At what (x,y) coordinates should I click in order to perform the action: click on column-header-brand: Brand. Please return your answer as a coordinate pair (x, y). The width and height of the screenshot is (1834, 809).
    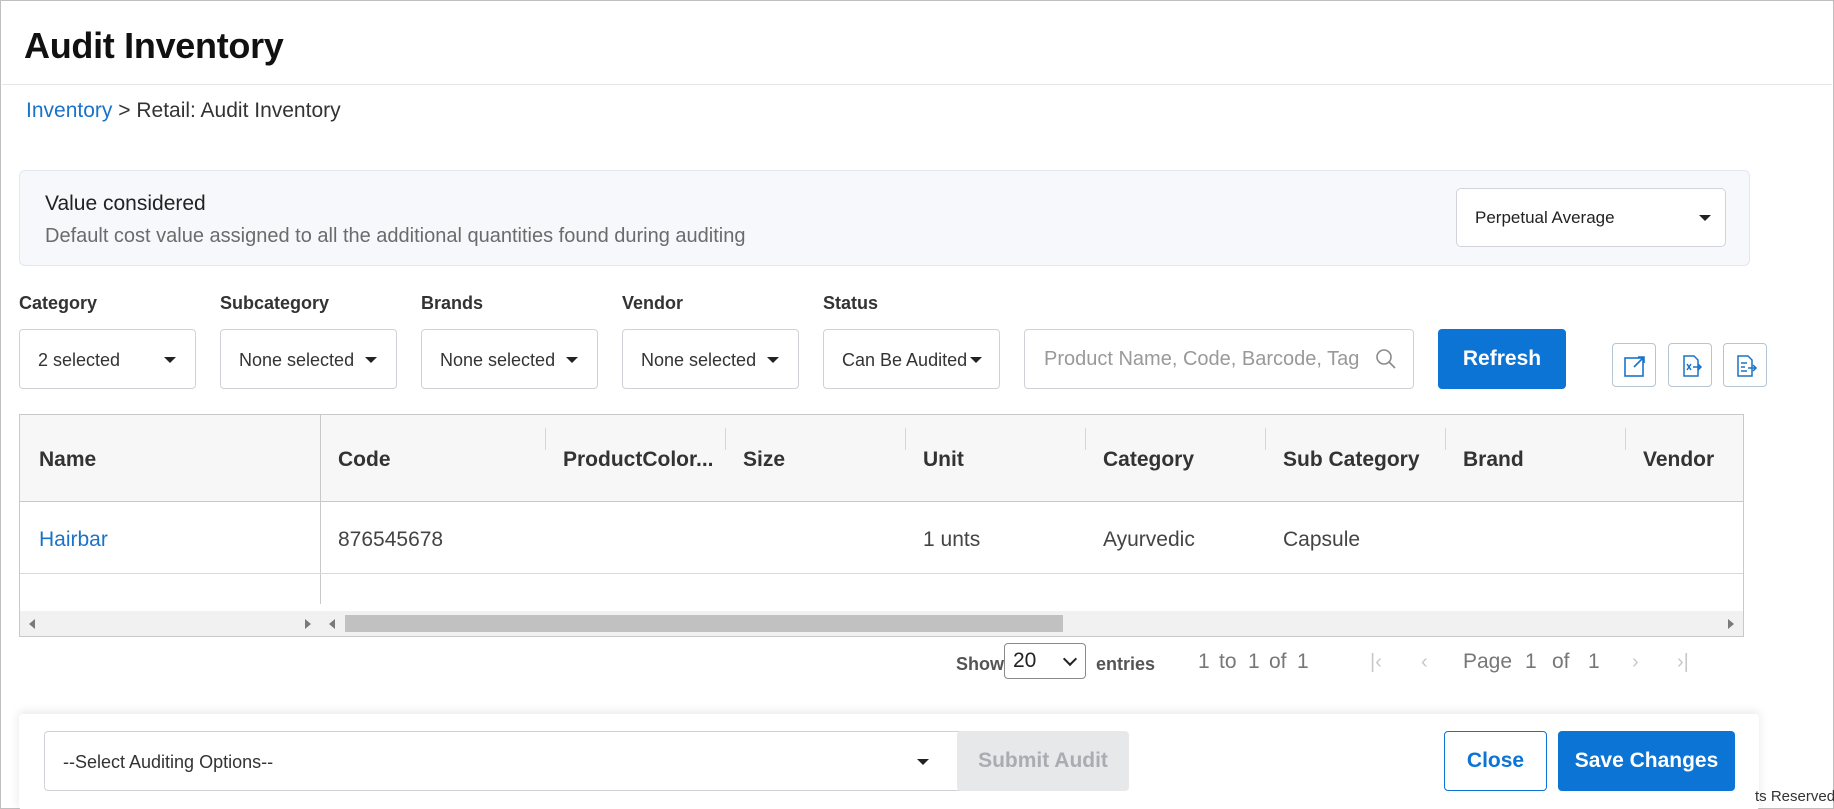
    Looking at the image, I should click on (1493, 460).